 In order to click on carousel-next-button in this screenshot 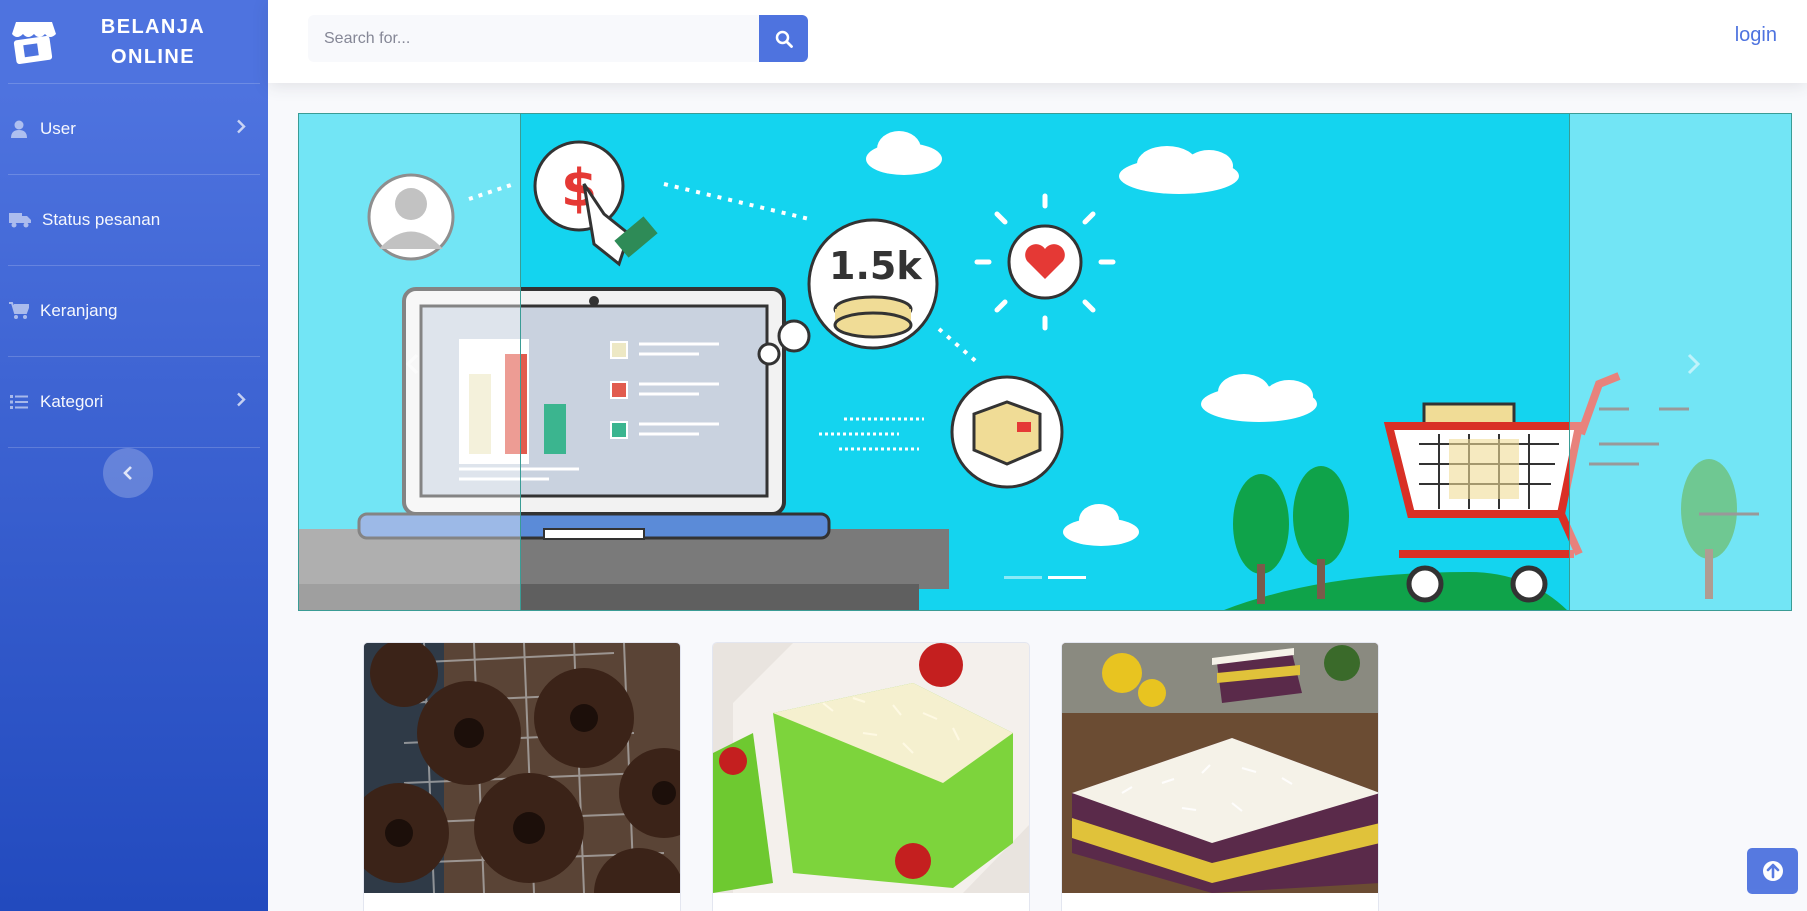, I will do `click(1694, 364)`.